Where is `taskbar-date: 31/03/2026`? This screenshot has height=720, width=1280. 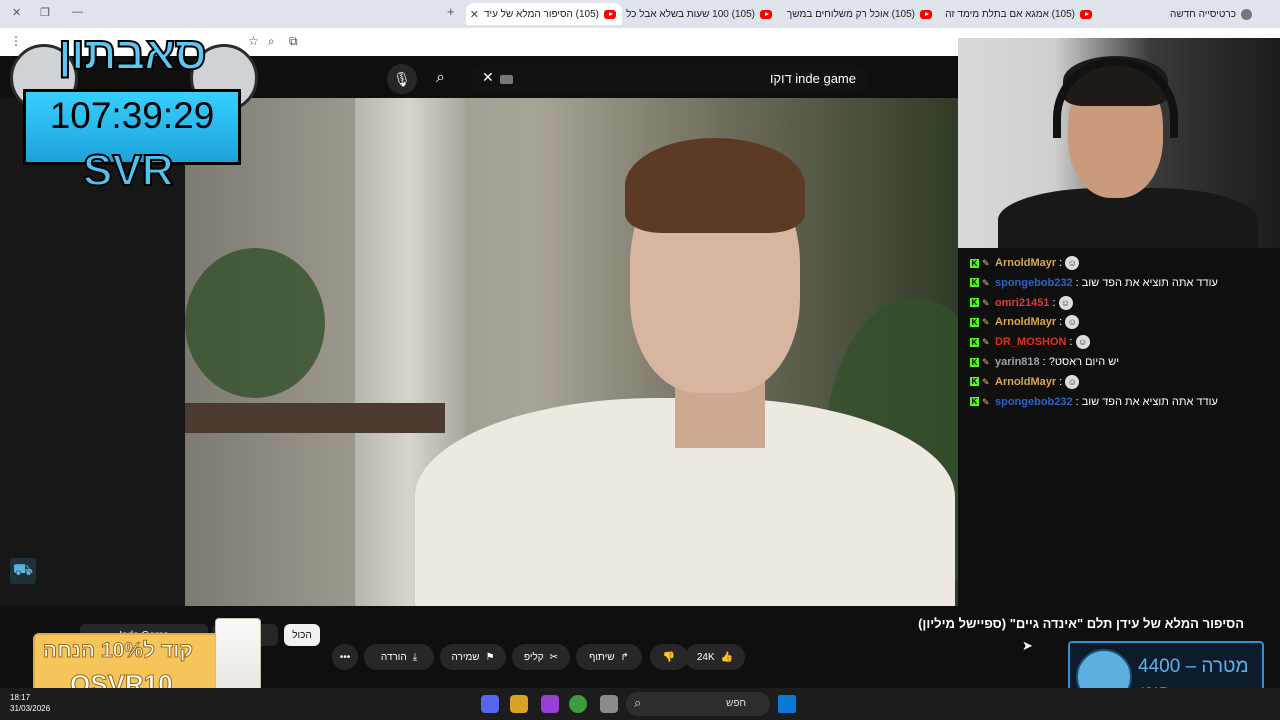
taskbar-date: 31/03/2026 is located at coordinates (30, 708).